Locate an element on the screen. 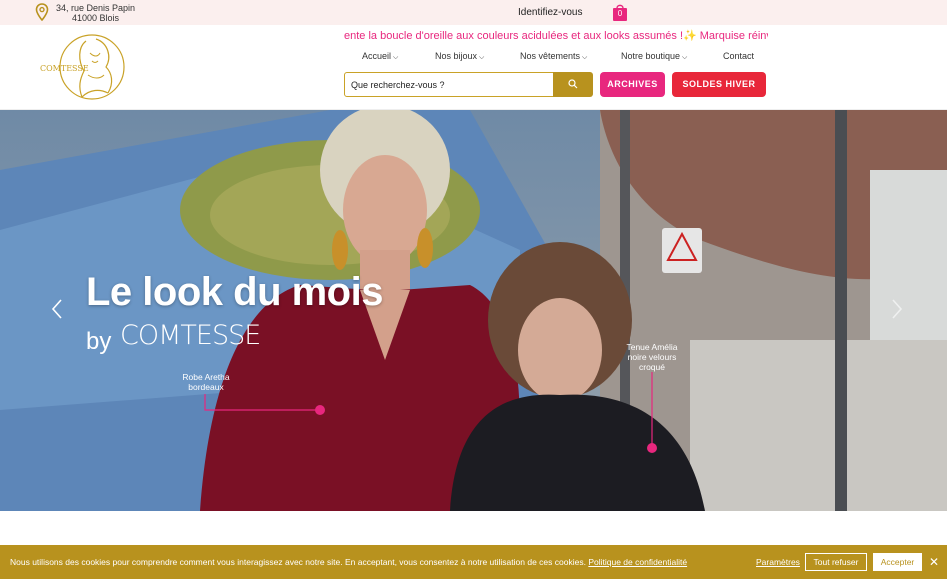 This screenshot has height=579, width=947. hotspot-dot-tenue is located at coordinates (652, 448).